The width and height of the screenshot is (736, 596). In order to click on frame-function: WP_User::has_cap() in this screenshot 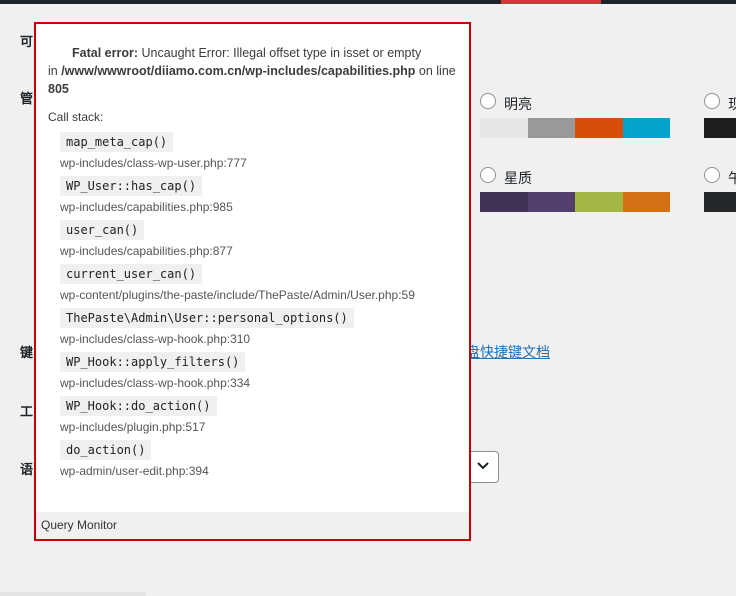, I will do `click(131, 186)`.